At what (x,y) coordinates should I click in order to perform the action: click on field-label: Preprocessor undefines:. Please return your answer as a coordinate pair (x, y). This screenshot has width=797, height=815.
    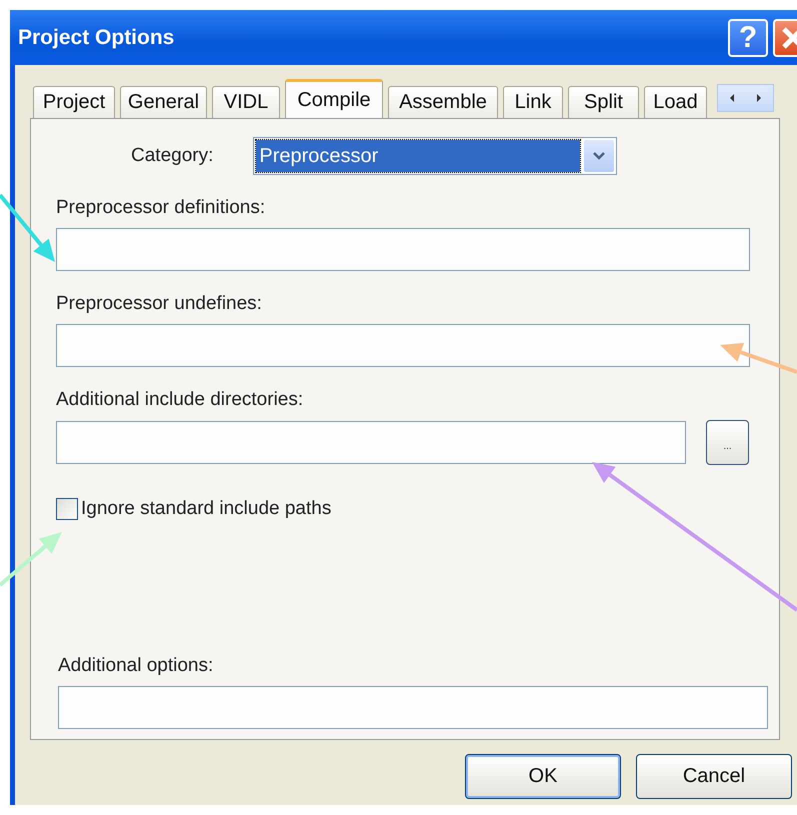
    Looking at the image, I should click on (159, 304).